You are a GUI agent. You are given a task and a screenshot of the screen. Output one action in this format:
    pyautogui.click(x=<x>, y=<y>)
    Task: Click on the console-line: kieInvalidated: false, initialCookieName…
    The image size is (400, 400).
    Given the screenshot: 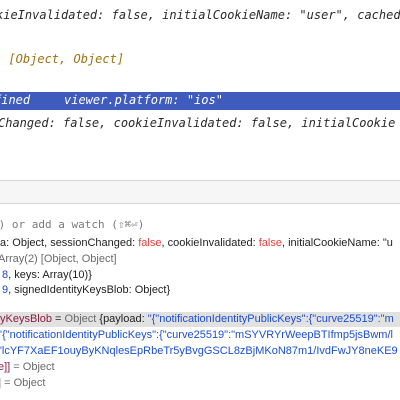 What is the action you would take?
    pyautogui.click(x=200, y=15)
    